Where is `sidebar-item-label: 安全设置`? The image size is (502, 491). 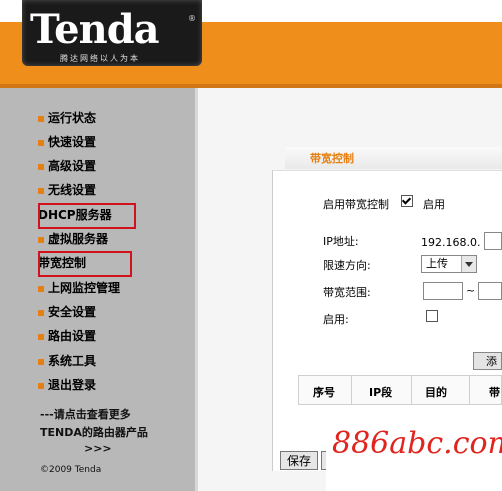 sidebar-item-label: 安全设置 is located at coordinates (72, 312).